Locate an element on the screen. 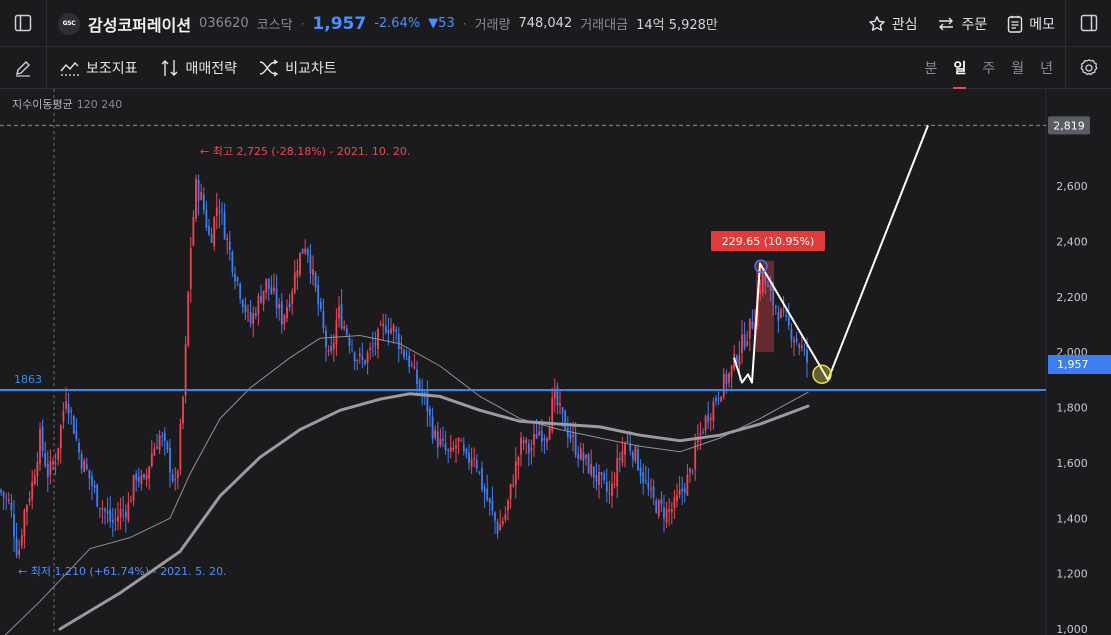  measure-label: 229.65 (10.95%) is located at coordinates (768, 241).